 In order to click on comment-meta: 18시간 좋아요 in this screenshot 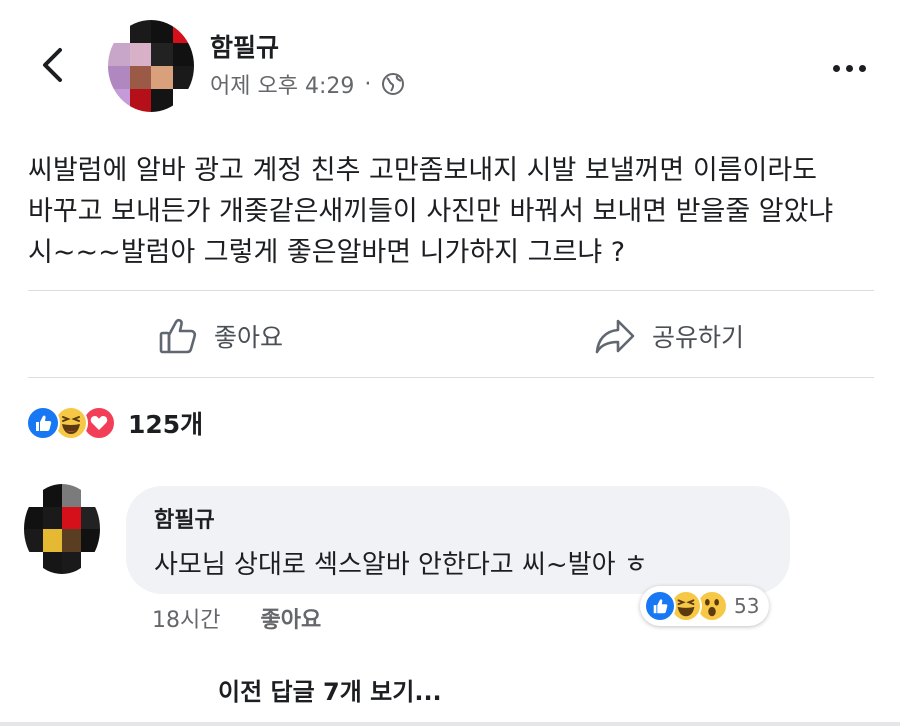, I will do `click(236, 618)`.